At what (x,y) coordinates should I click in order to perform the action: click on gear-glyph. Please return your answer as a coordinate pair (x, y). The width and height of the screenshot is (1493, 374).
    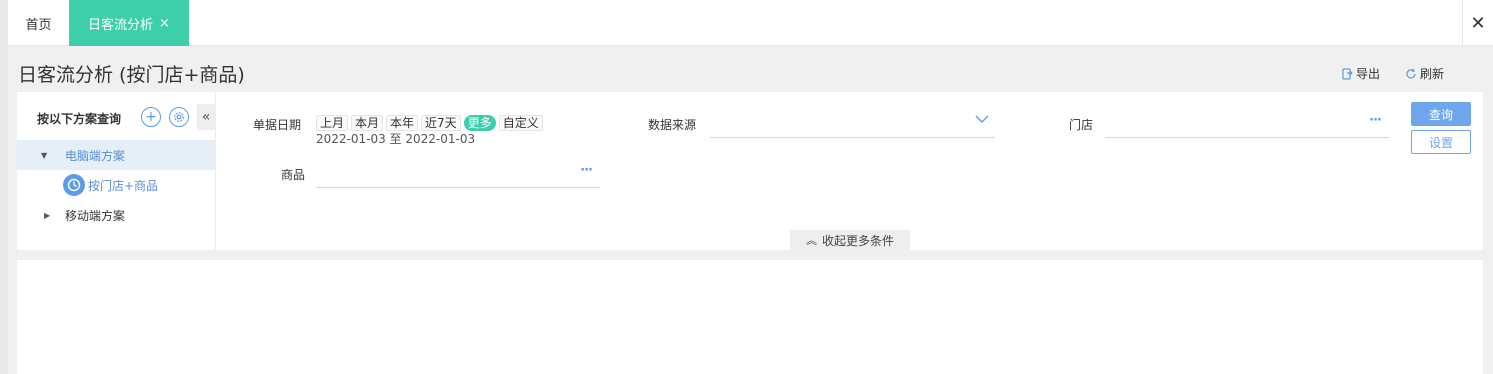
    Looking at the image, I should click on (179, 117).